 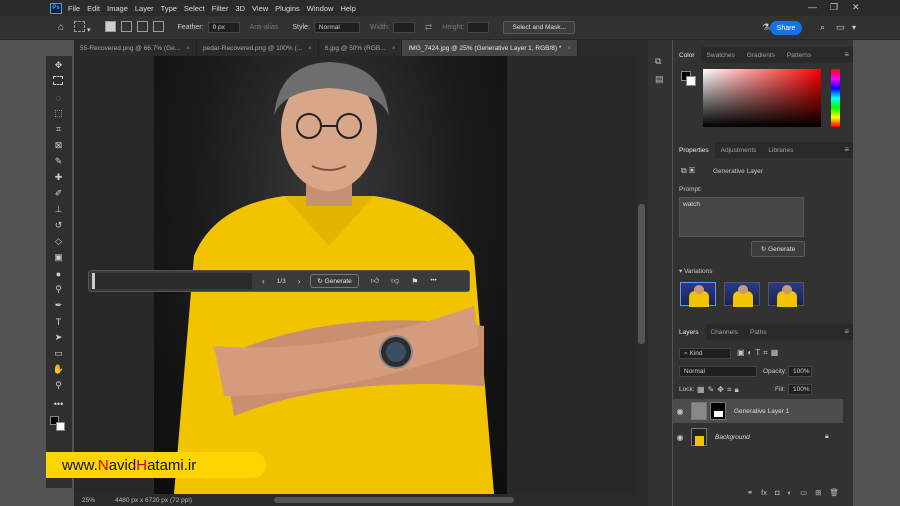 What do you see at coordinates (153, 500) in the screenshot?
I see `document-info: 4480 px x 6720 px (72 ppi)` at bounding box center [153, 500].